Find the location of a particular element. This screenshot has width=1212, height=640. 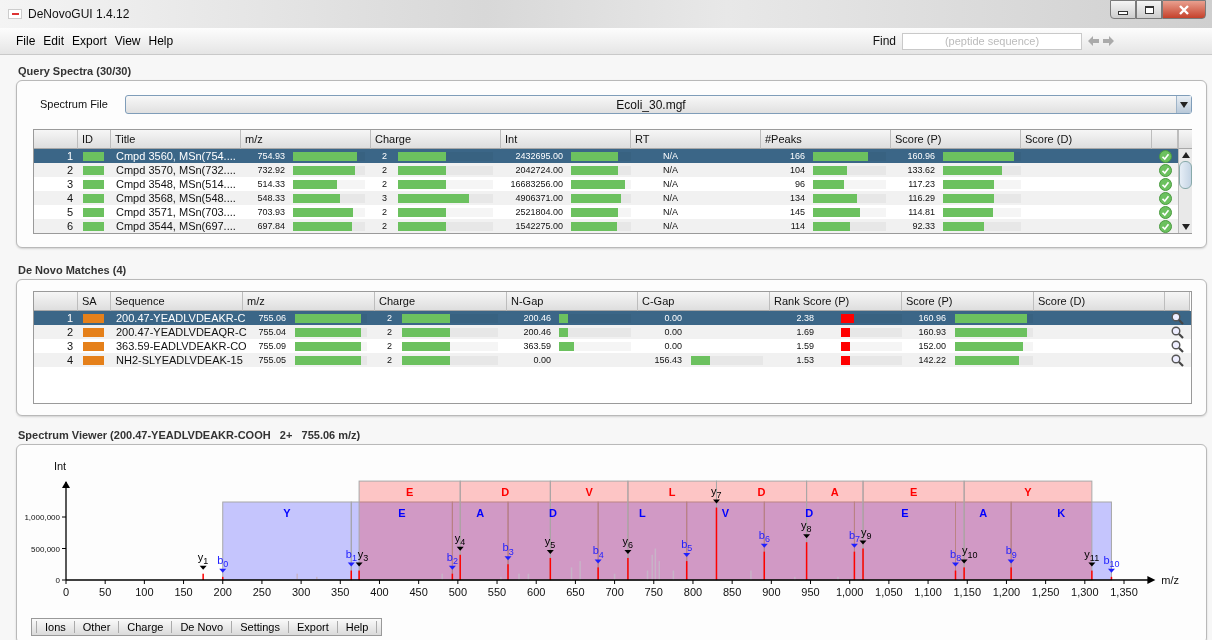

axis-title: Int is located at coordinates (60, 466).